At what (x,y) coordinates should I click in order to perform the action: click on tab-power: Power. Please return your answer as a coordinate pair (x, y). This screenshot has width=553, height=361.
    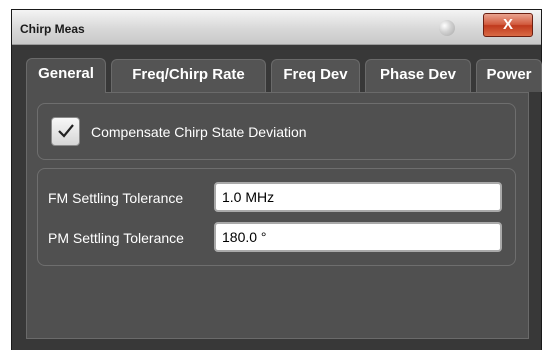
    Looking at the image, I should click on (509, 75).